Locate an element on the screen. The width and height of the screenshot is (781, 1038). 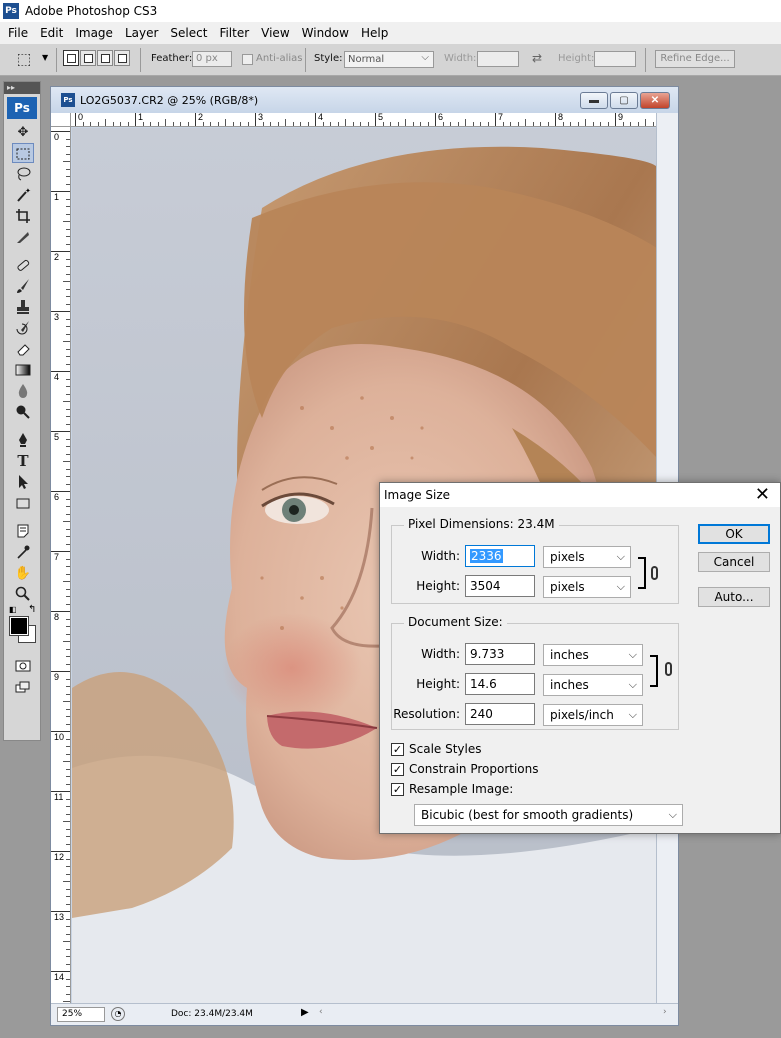
doc-height-unit-select: inches ⌵ is located at coordinates (593, 685).